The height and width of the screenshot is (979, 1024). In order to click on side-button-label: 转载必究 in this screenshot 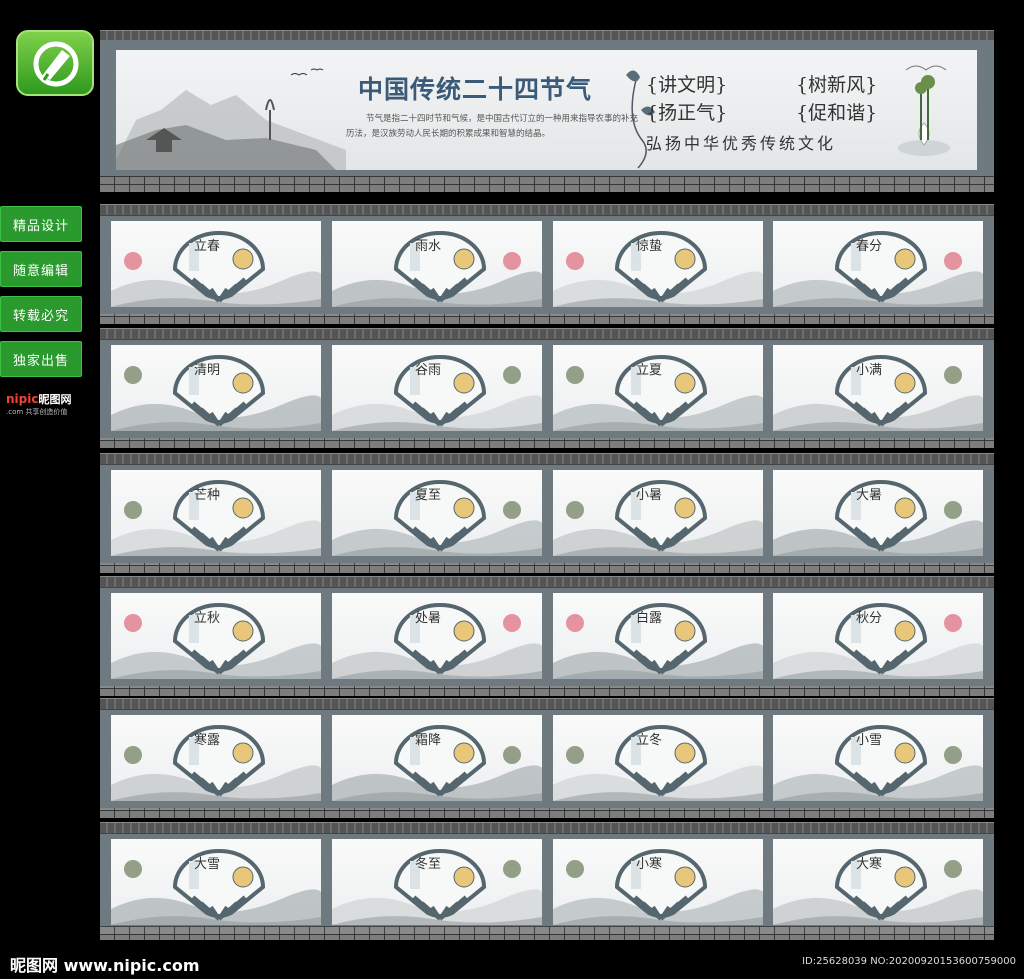, I will do `click(40, 316)`.